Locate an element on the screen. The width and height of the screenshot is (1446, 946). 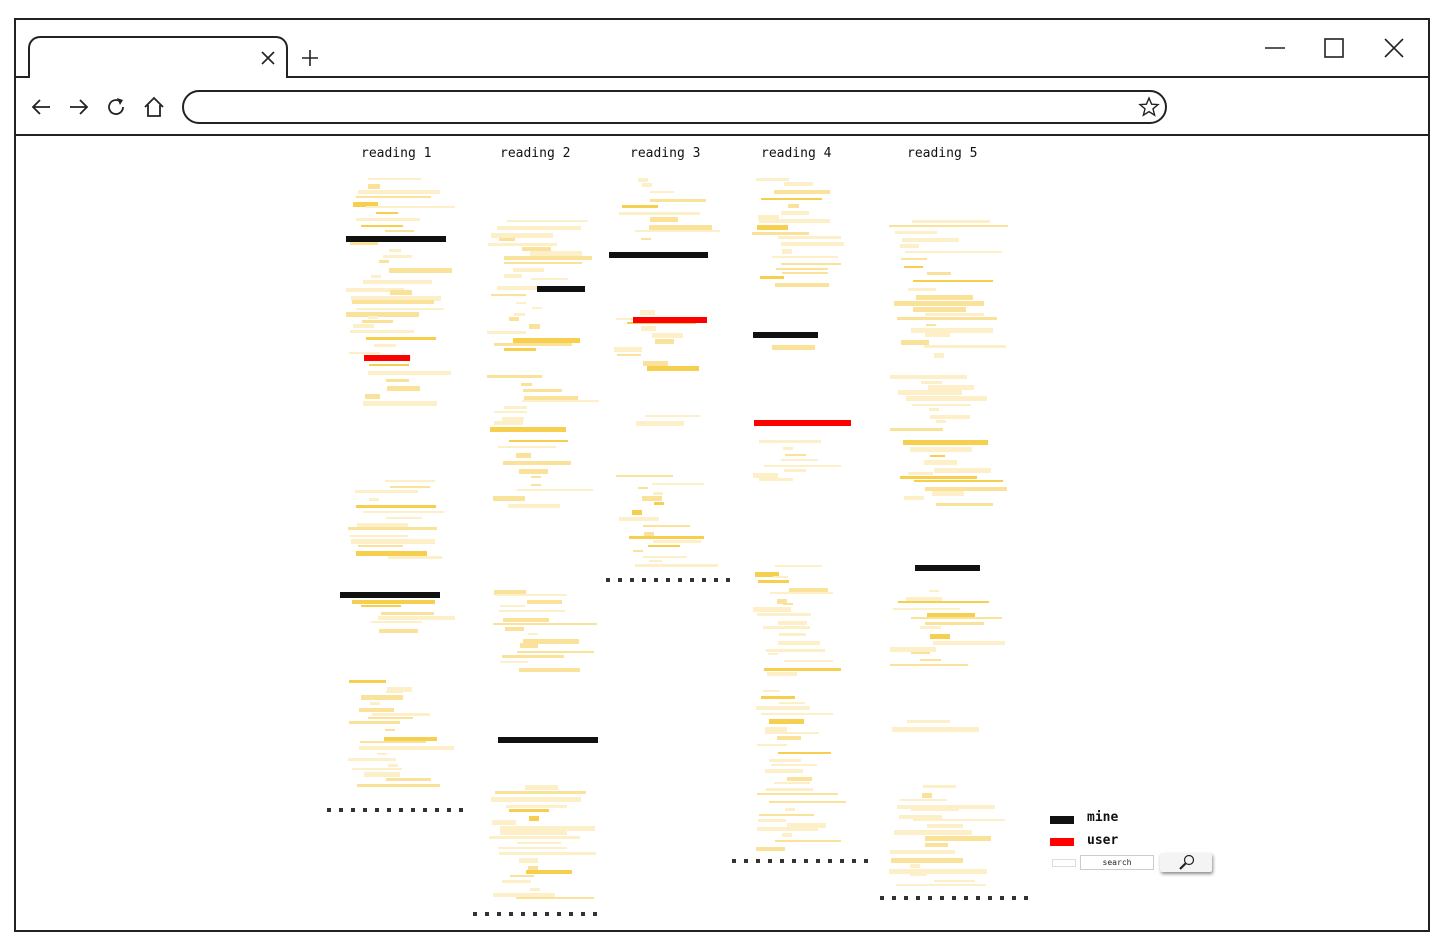
star-icon is located at coordinates (1149, 107).